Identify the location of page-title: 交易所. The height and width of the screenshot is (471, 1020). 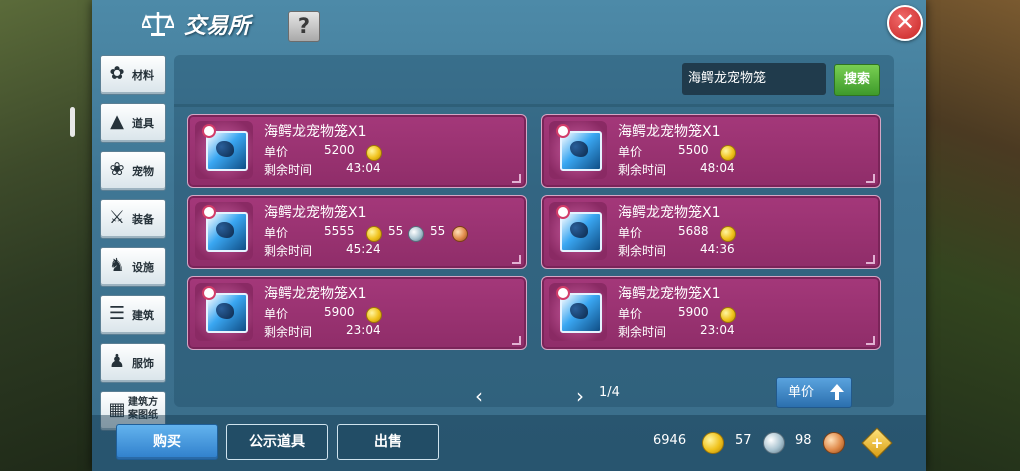
(217, 26).